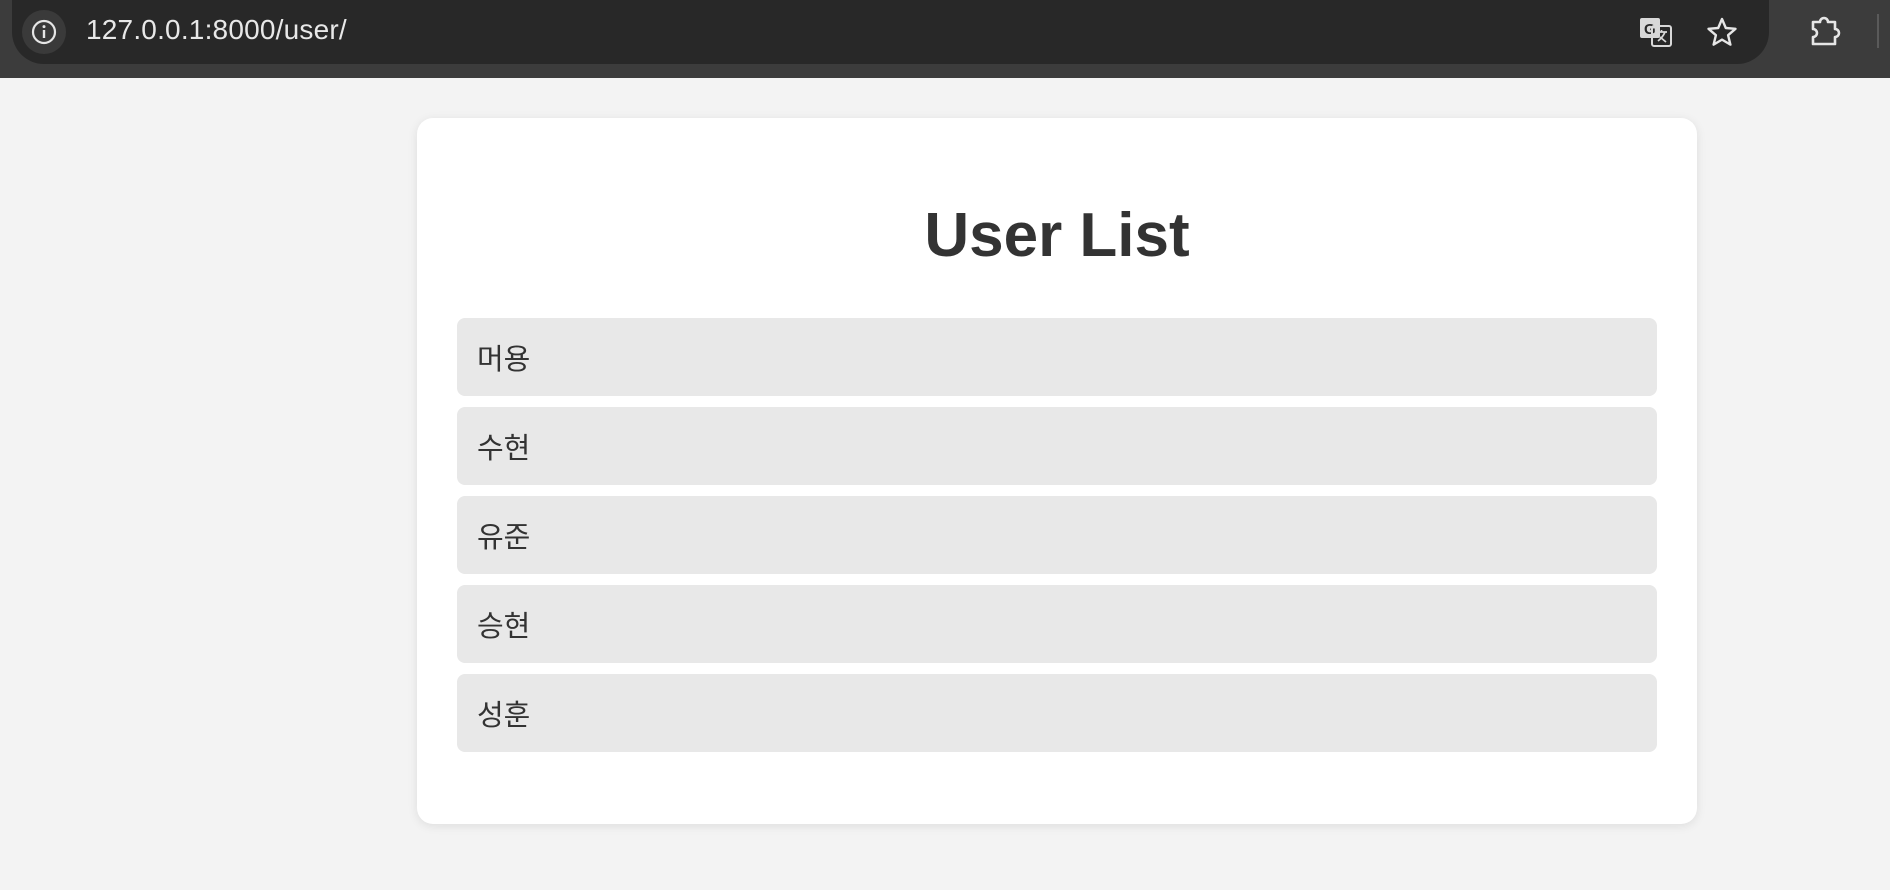 This screenshot has width=1890, height=890. I want to click on svg-text: G, so click(1650, 29).